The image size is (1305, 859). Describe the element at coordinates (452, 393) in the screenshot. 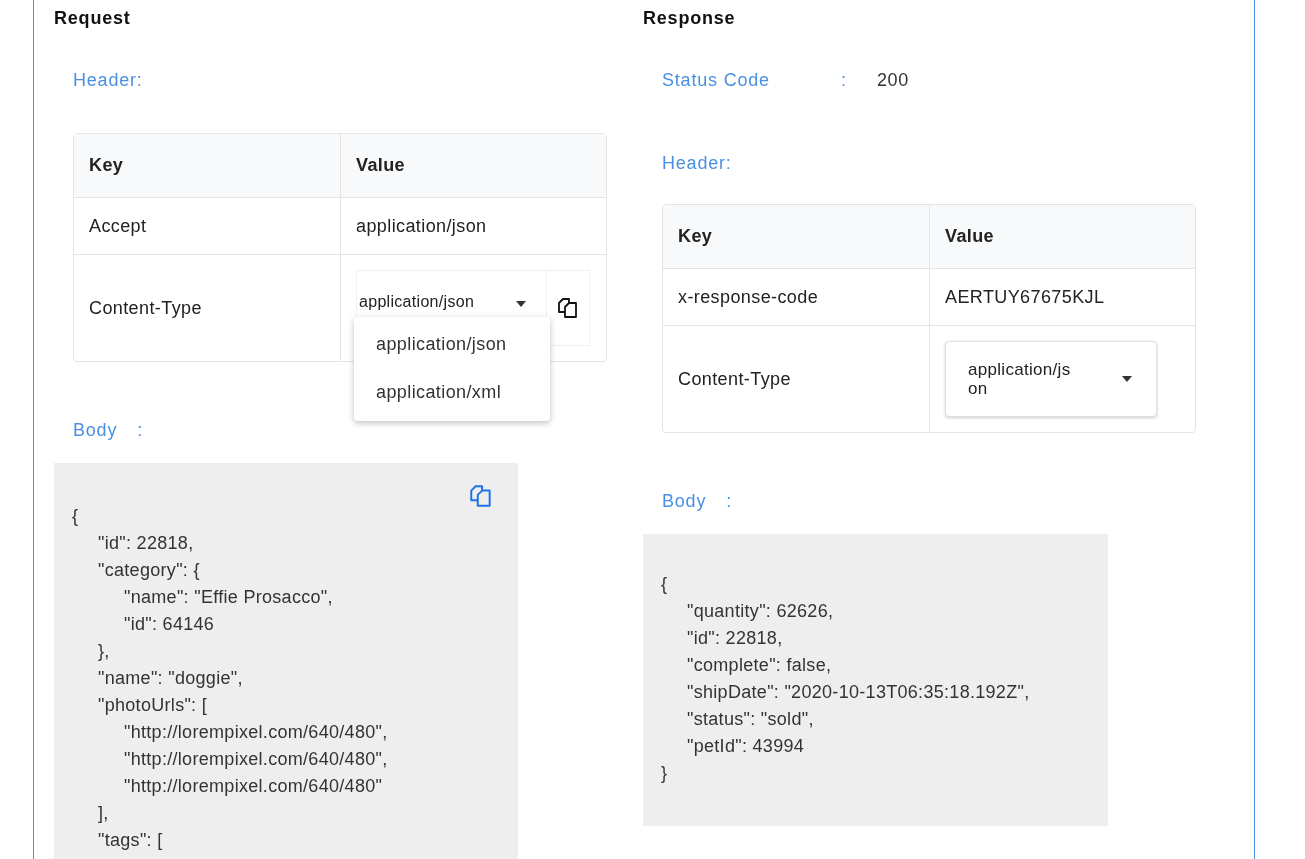

I see `dropdown-option: application/xml` at that location.